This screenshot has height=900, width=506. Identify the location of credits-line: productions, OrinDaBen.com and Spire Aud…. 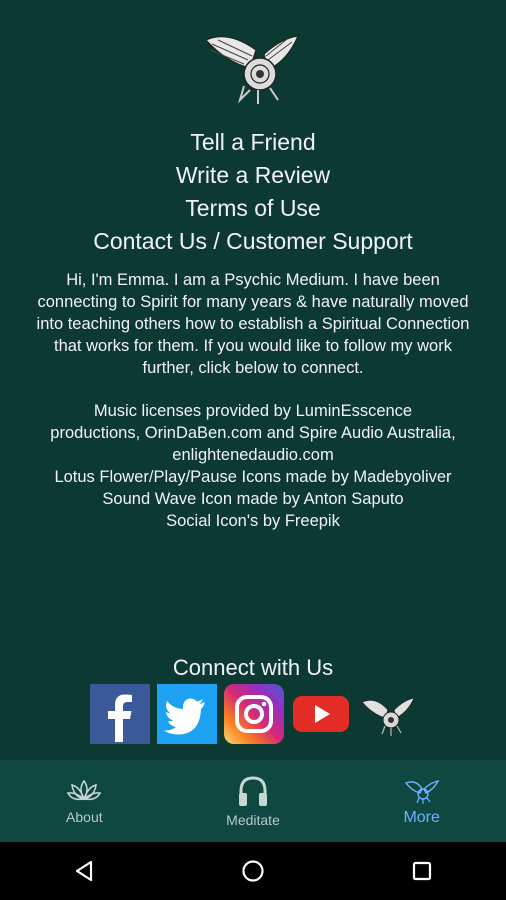
(253, 433).